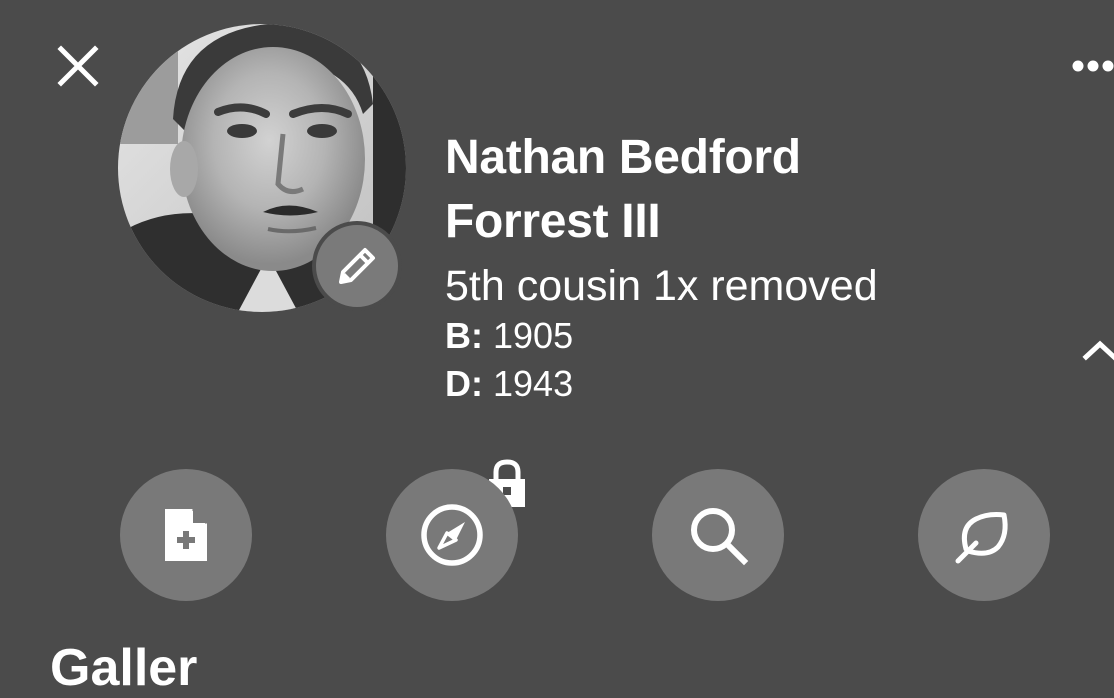 This screenshot has height=698, width=1114. What do you see at coordinates (528, 383) in the screenshot?
I see `death-value: 1943` at bounding box center [528, 383].